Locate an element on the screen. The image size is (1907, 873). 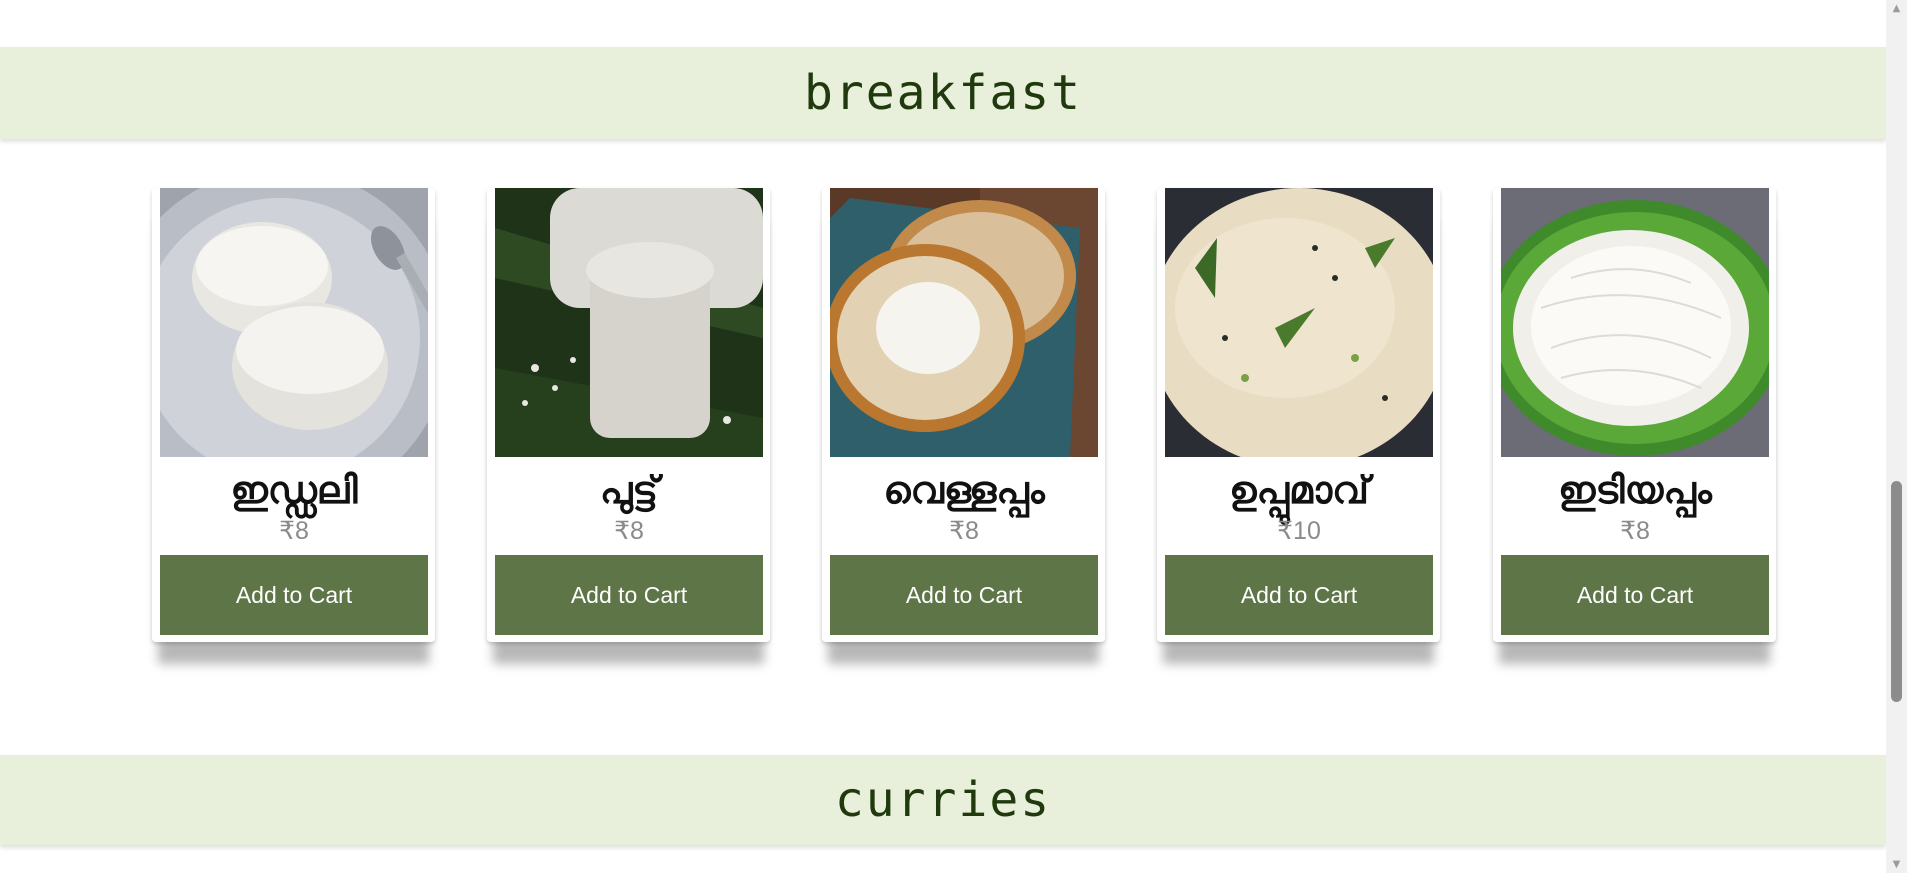
menu-card: പുട്ട് ₹8 Add to Cart is located at coordinates (628, 415).